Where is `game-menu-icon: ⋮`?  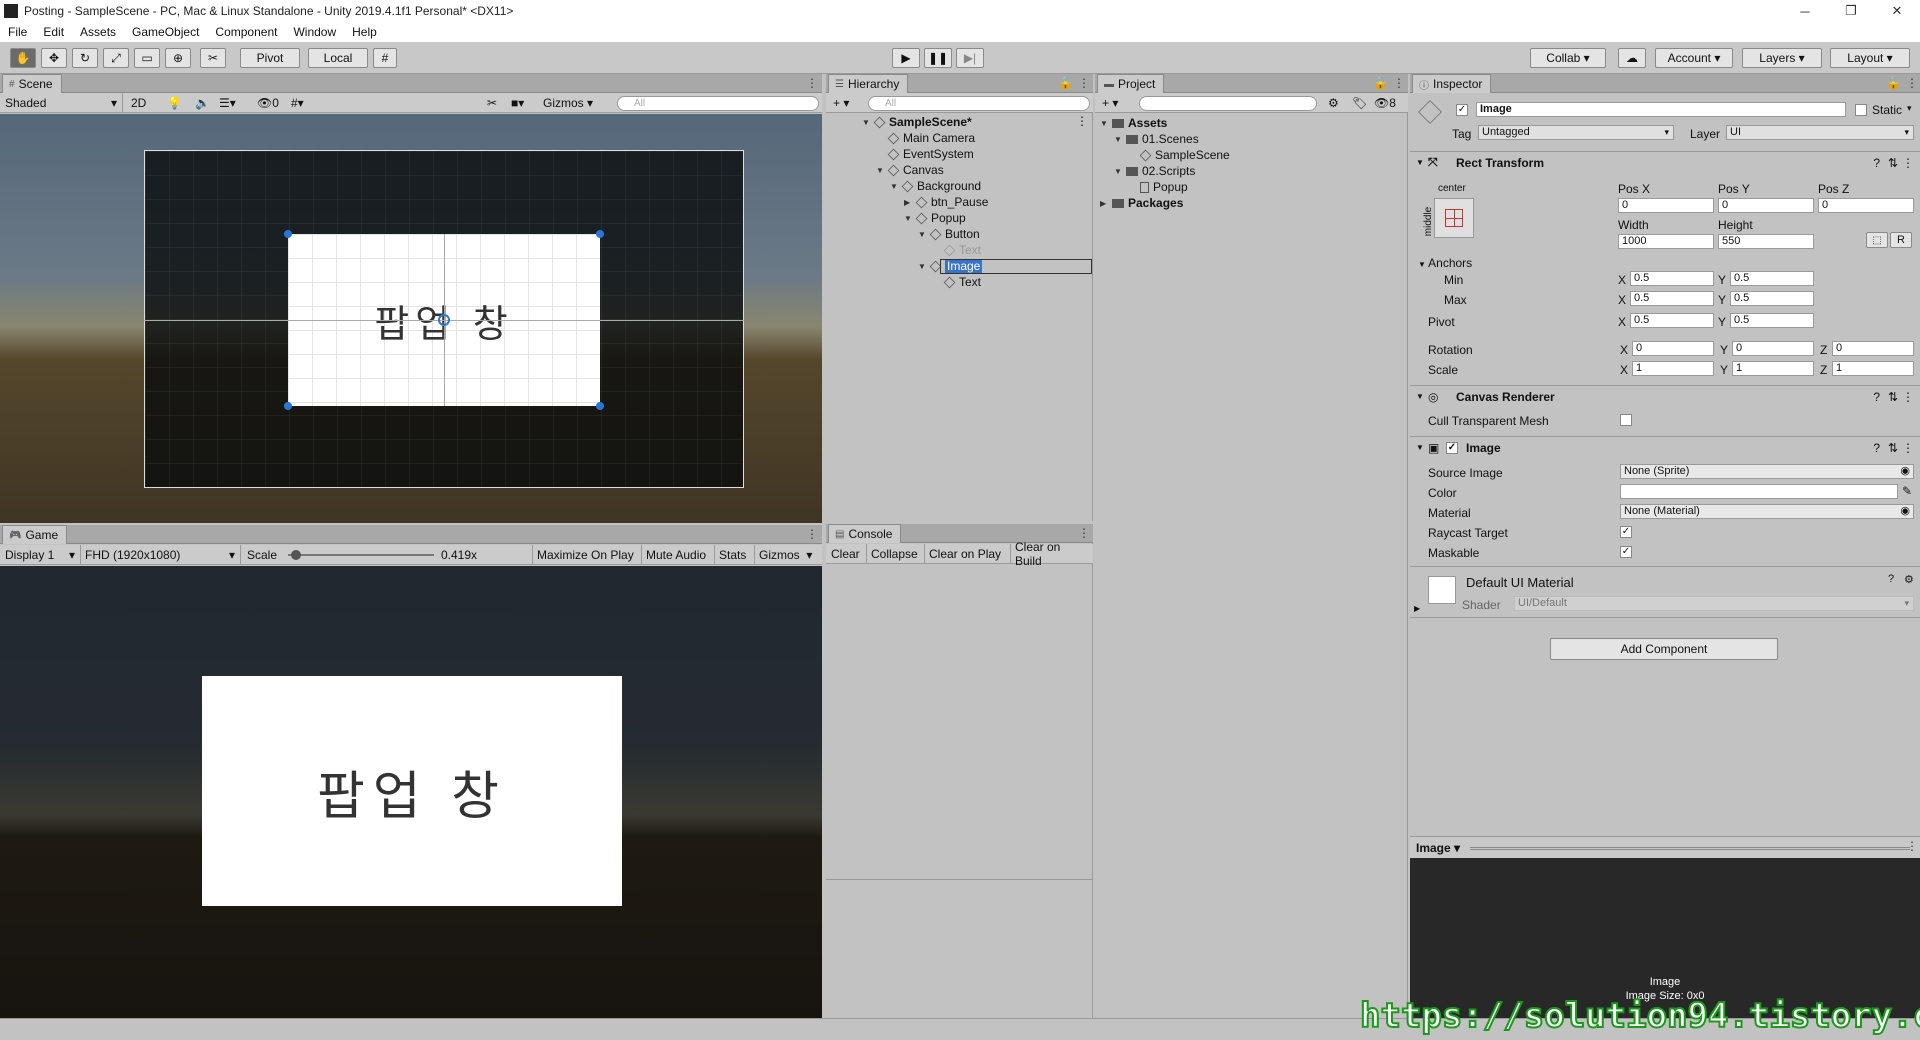
game-menu-icon: ⋮ is located at coordinates (812, 534).